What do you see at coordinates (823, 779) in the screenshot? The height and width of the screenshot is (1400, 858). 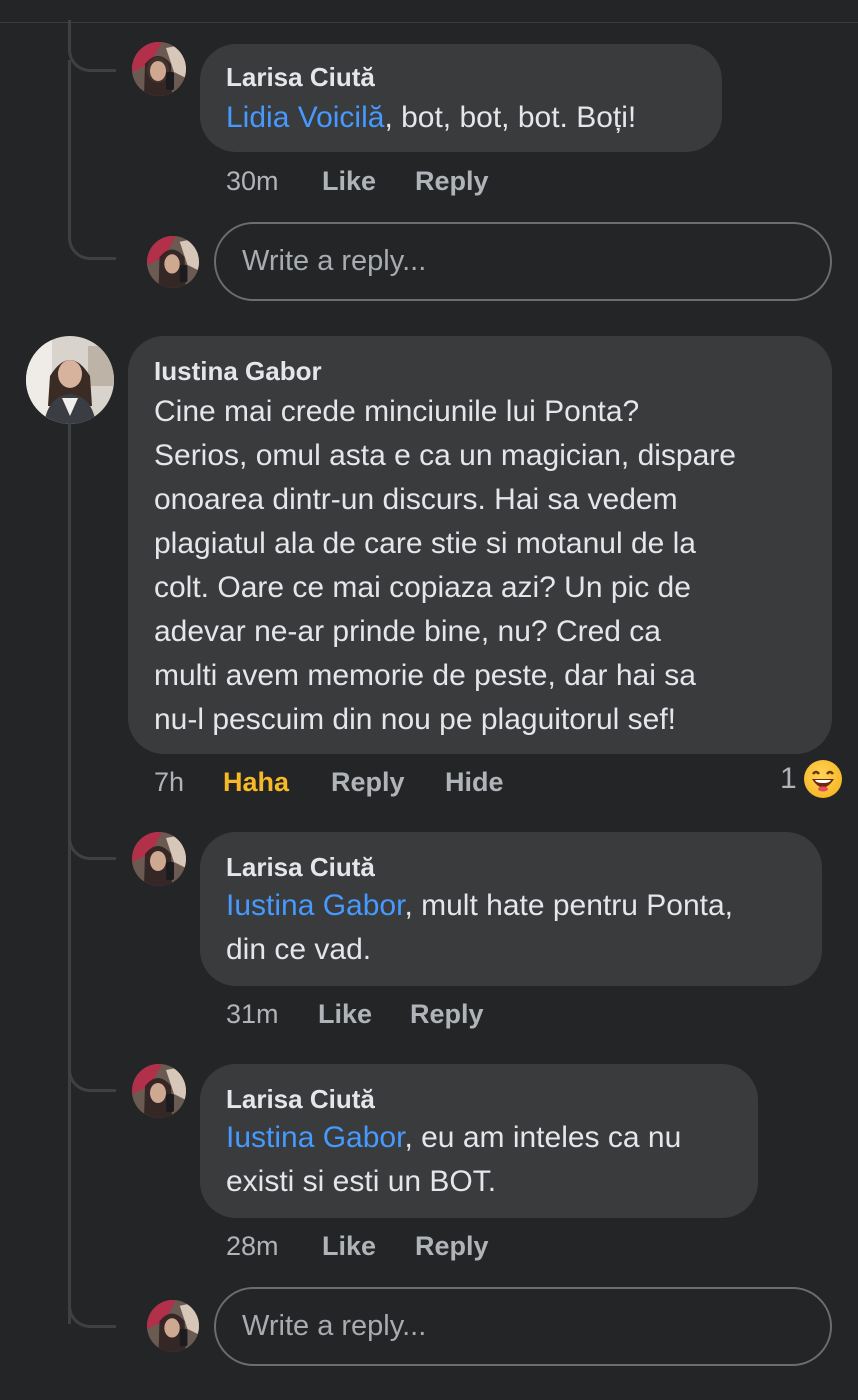 I see `laughing-emoji-icon` at bounding box center [823, 779].